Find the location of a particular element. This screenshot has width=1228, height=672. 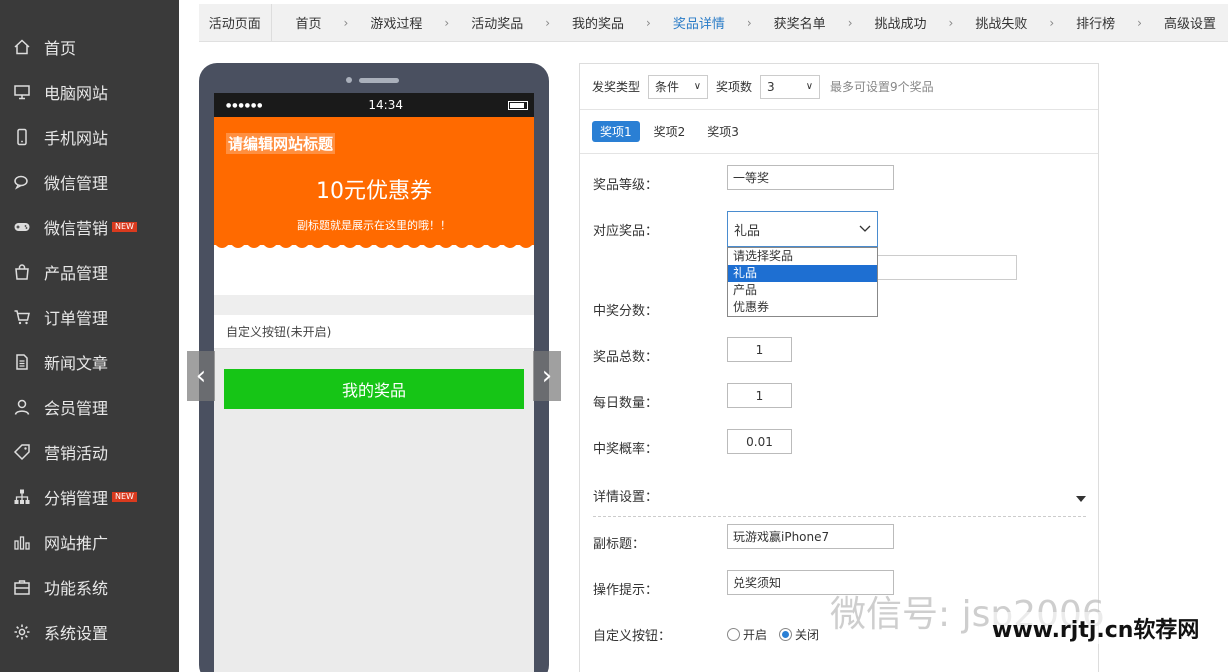

phone-status-bar: ●●●●●● 14:34 is located at coordinates (374, 105).